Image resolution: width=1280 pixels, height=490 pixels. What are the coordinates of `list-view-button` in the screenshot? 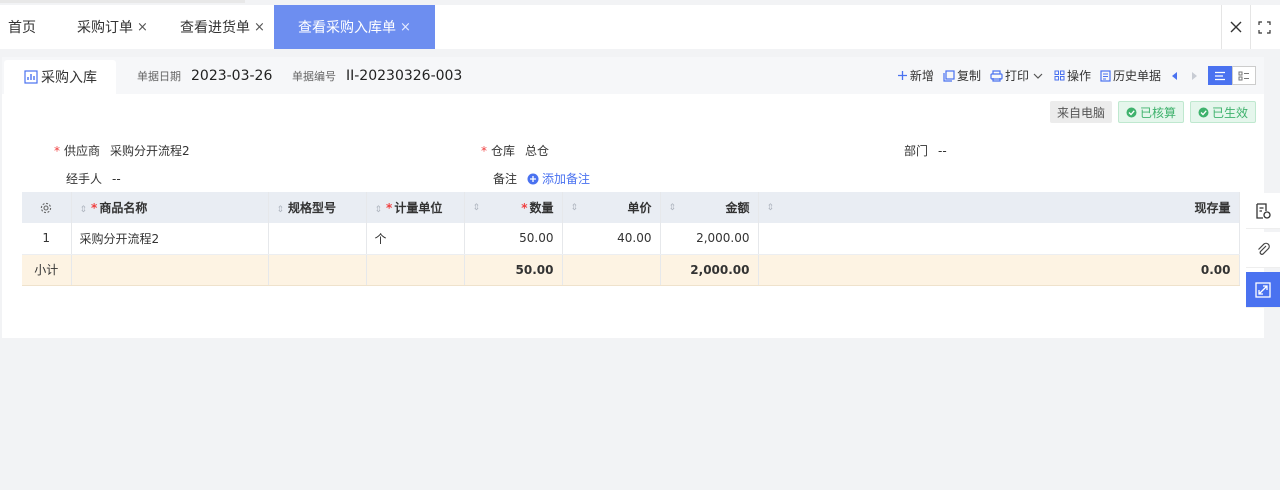 It's located at (1220, 75).